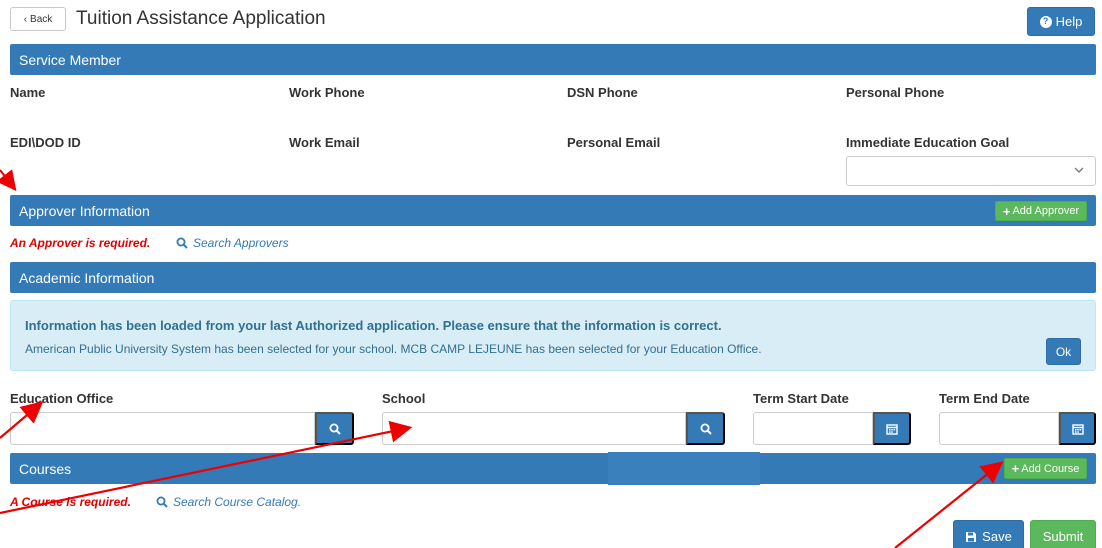  I want to click on search-approvers-link: Search Approvers, so click(232, 243).